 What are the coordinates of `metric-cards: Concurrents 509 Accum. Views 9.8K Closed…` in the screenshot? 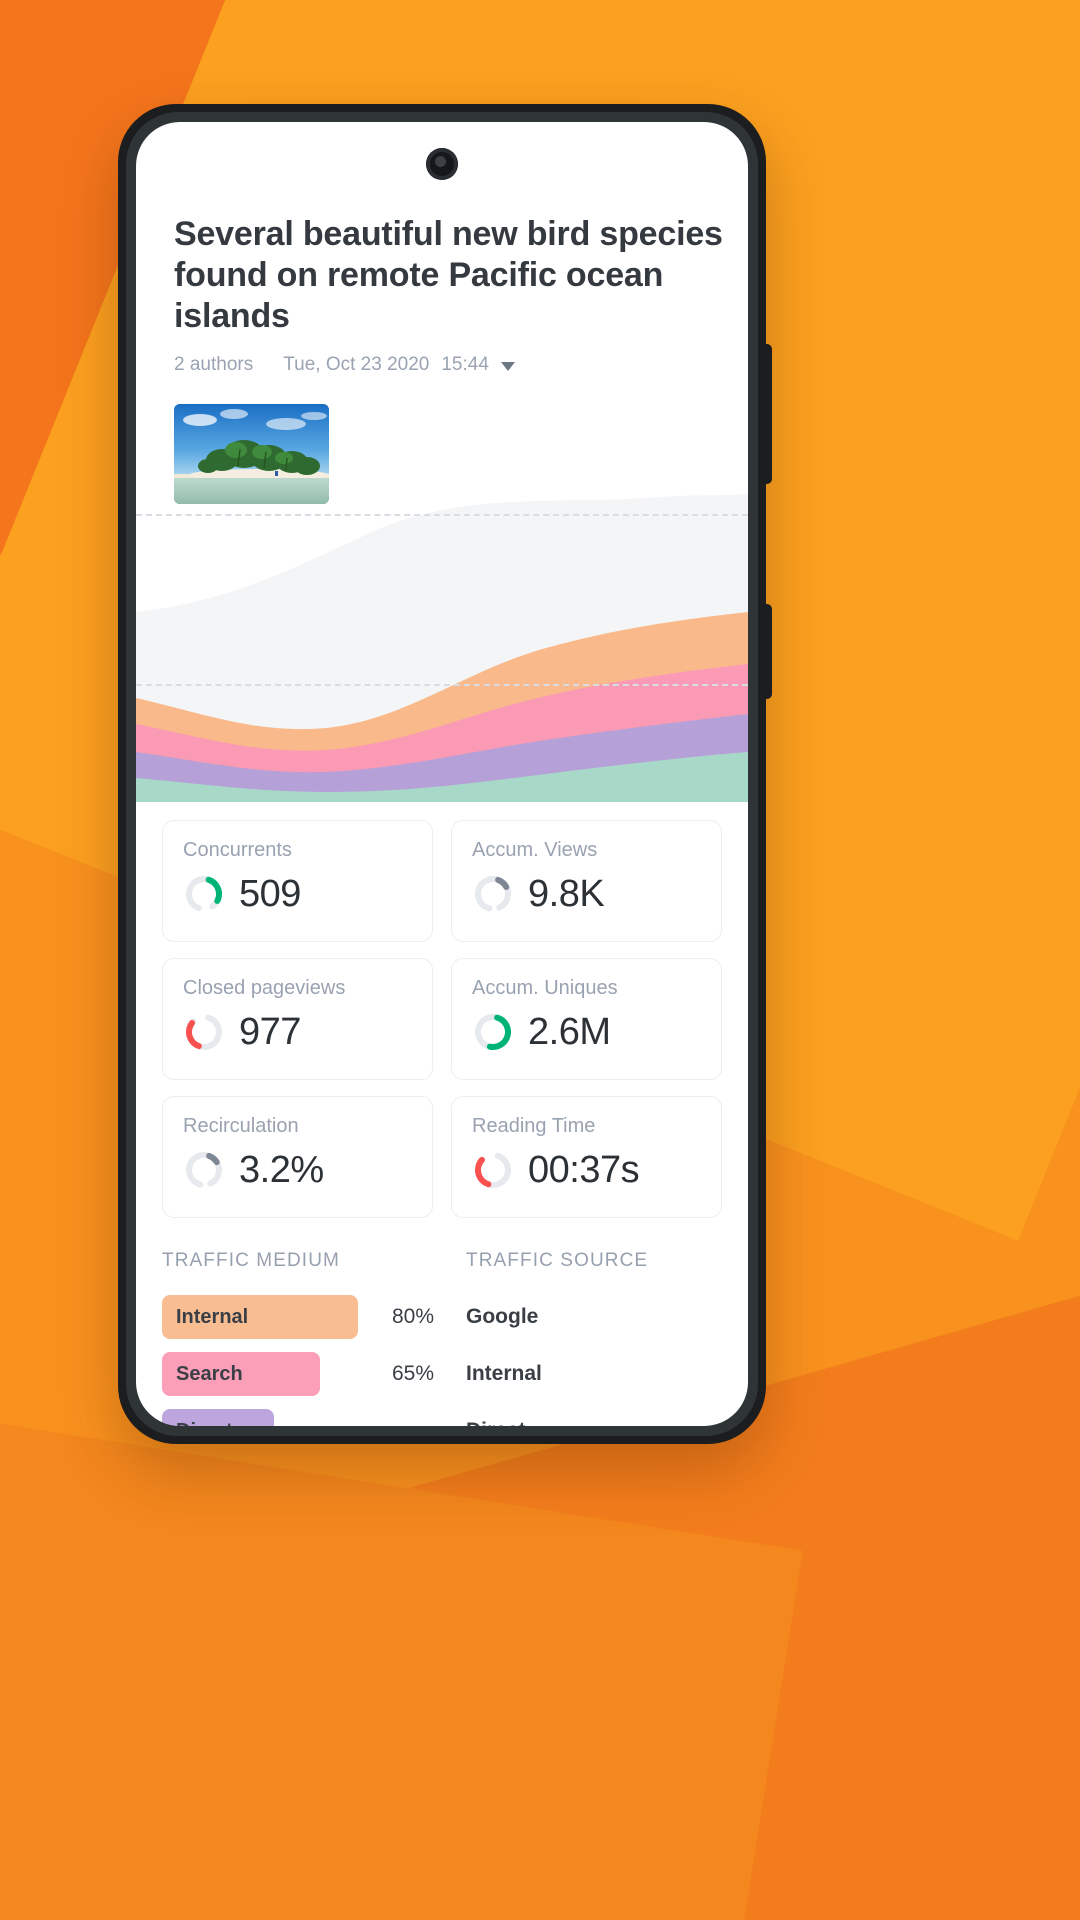 It's located at (442, 1019).